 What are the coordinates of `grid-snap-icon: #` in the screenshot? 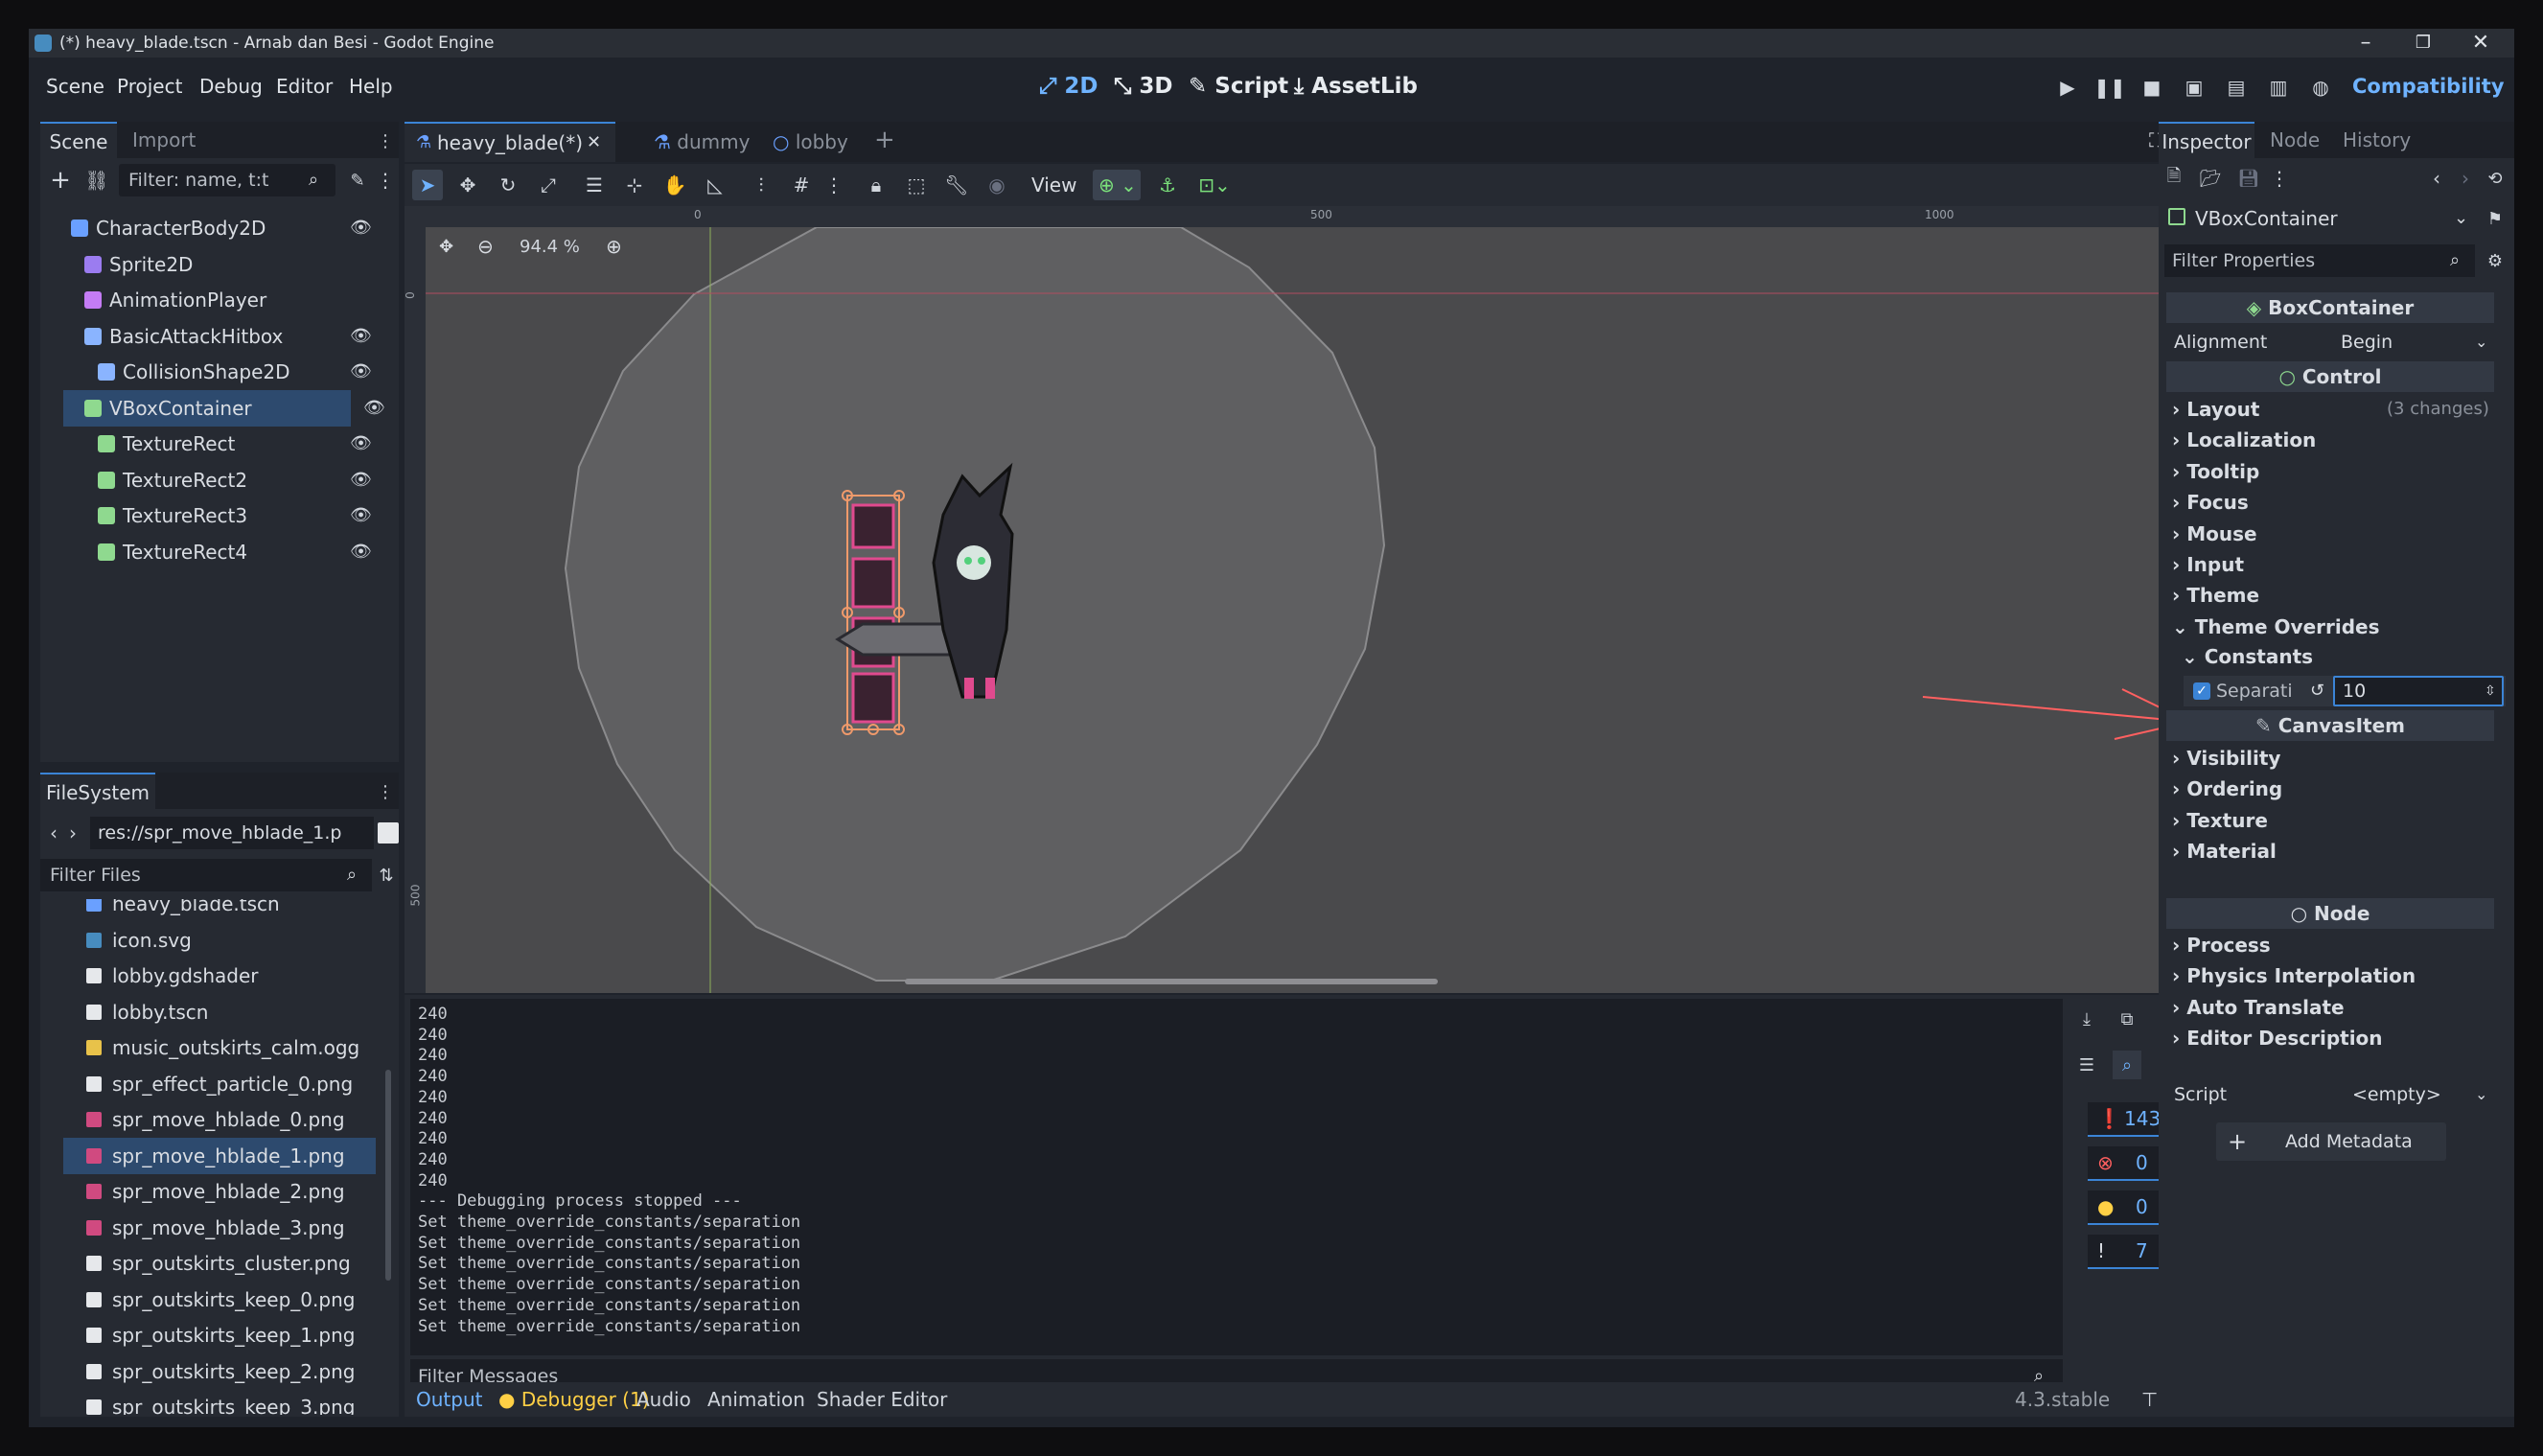 It's located at (801, 185).